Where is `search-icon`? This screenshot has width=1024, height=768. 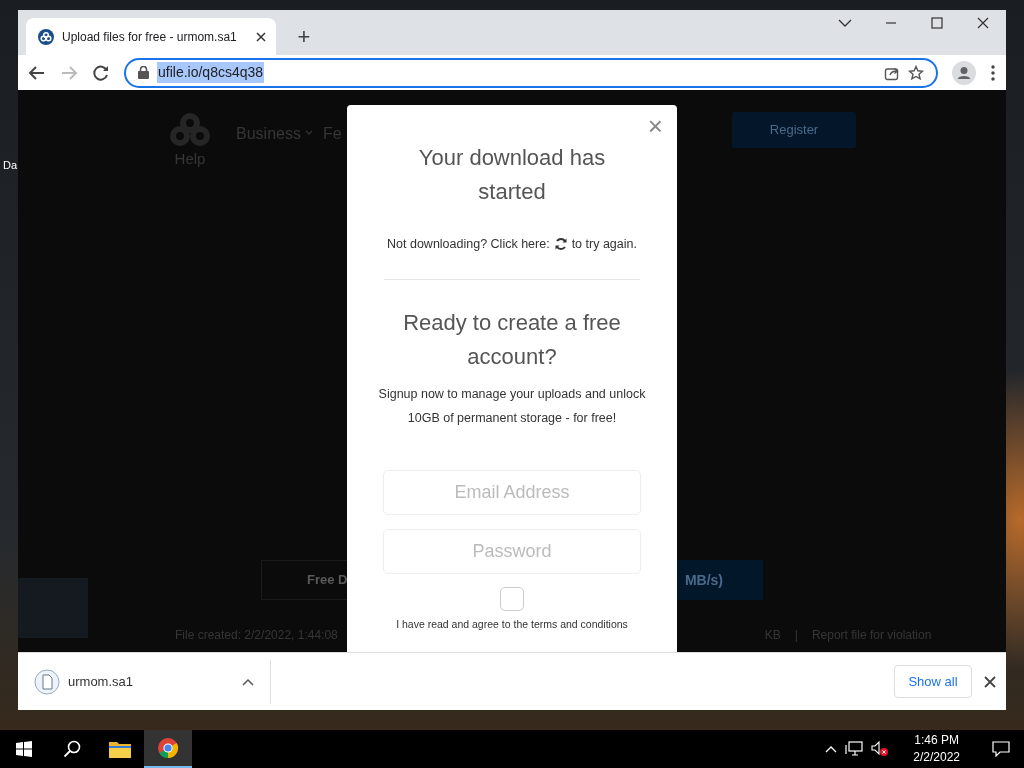 search-icon is located at coordinates (72, 749).